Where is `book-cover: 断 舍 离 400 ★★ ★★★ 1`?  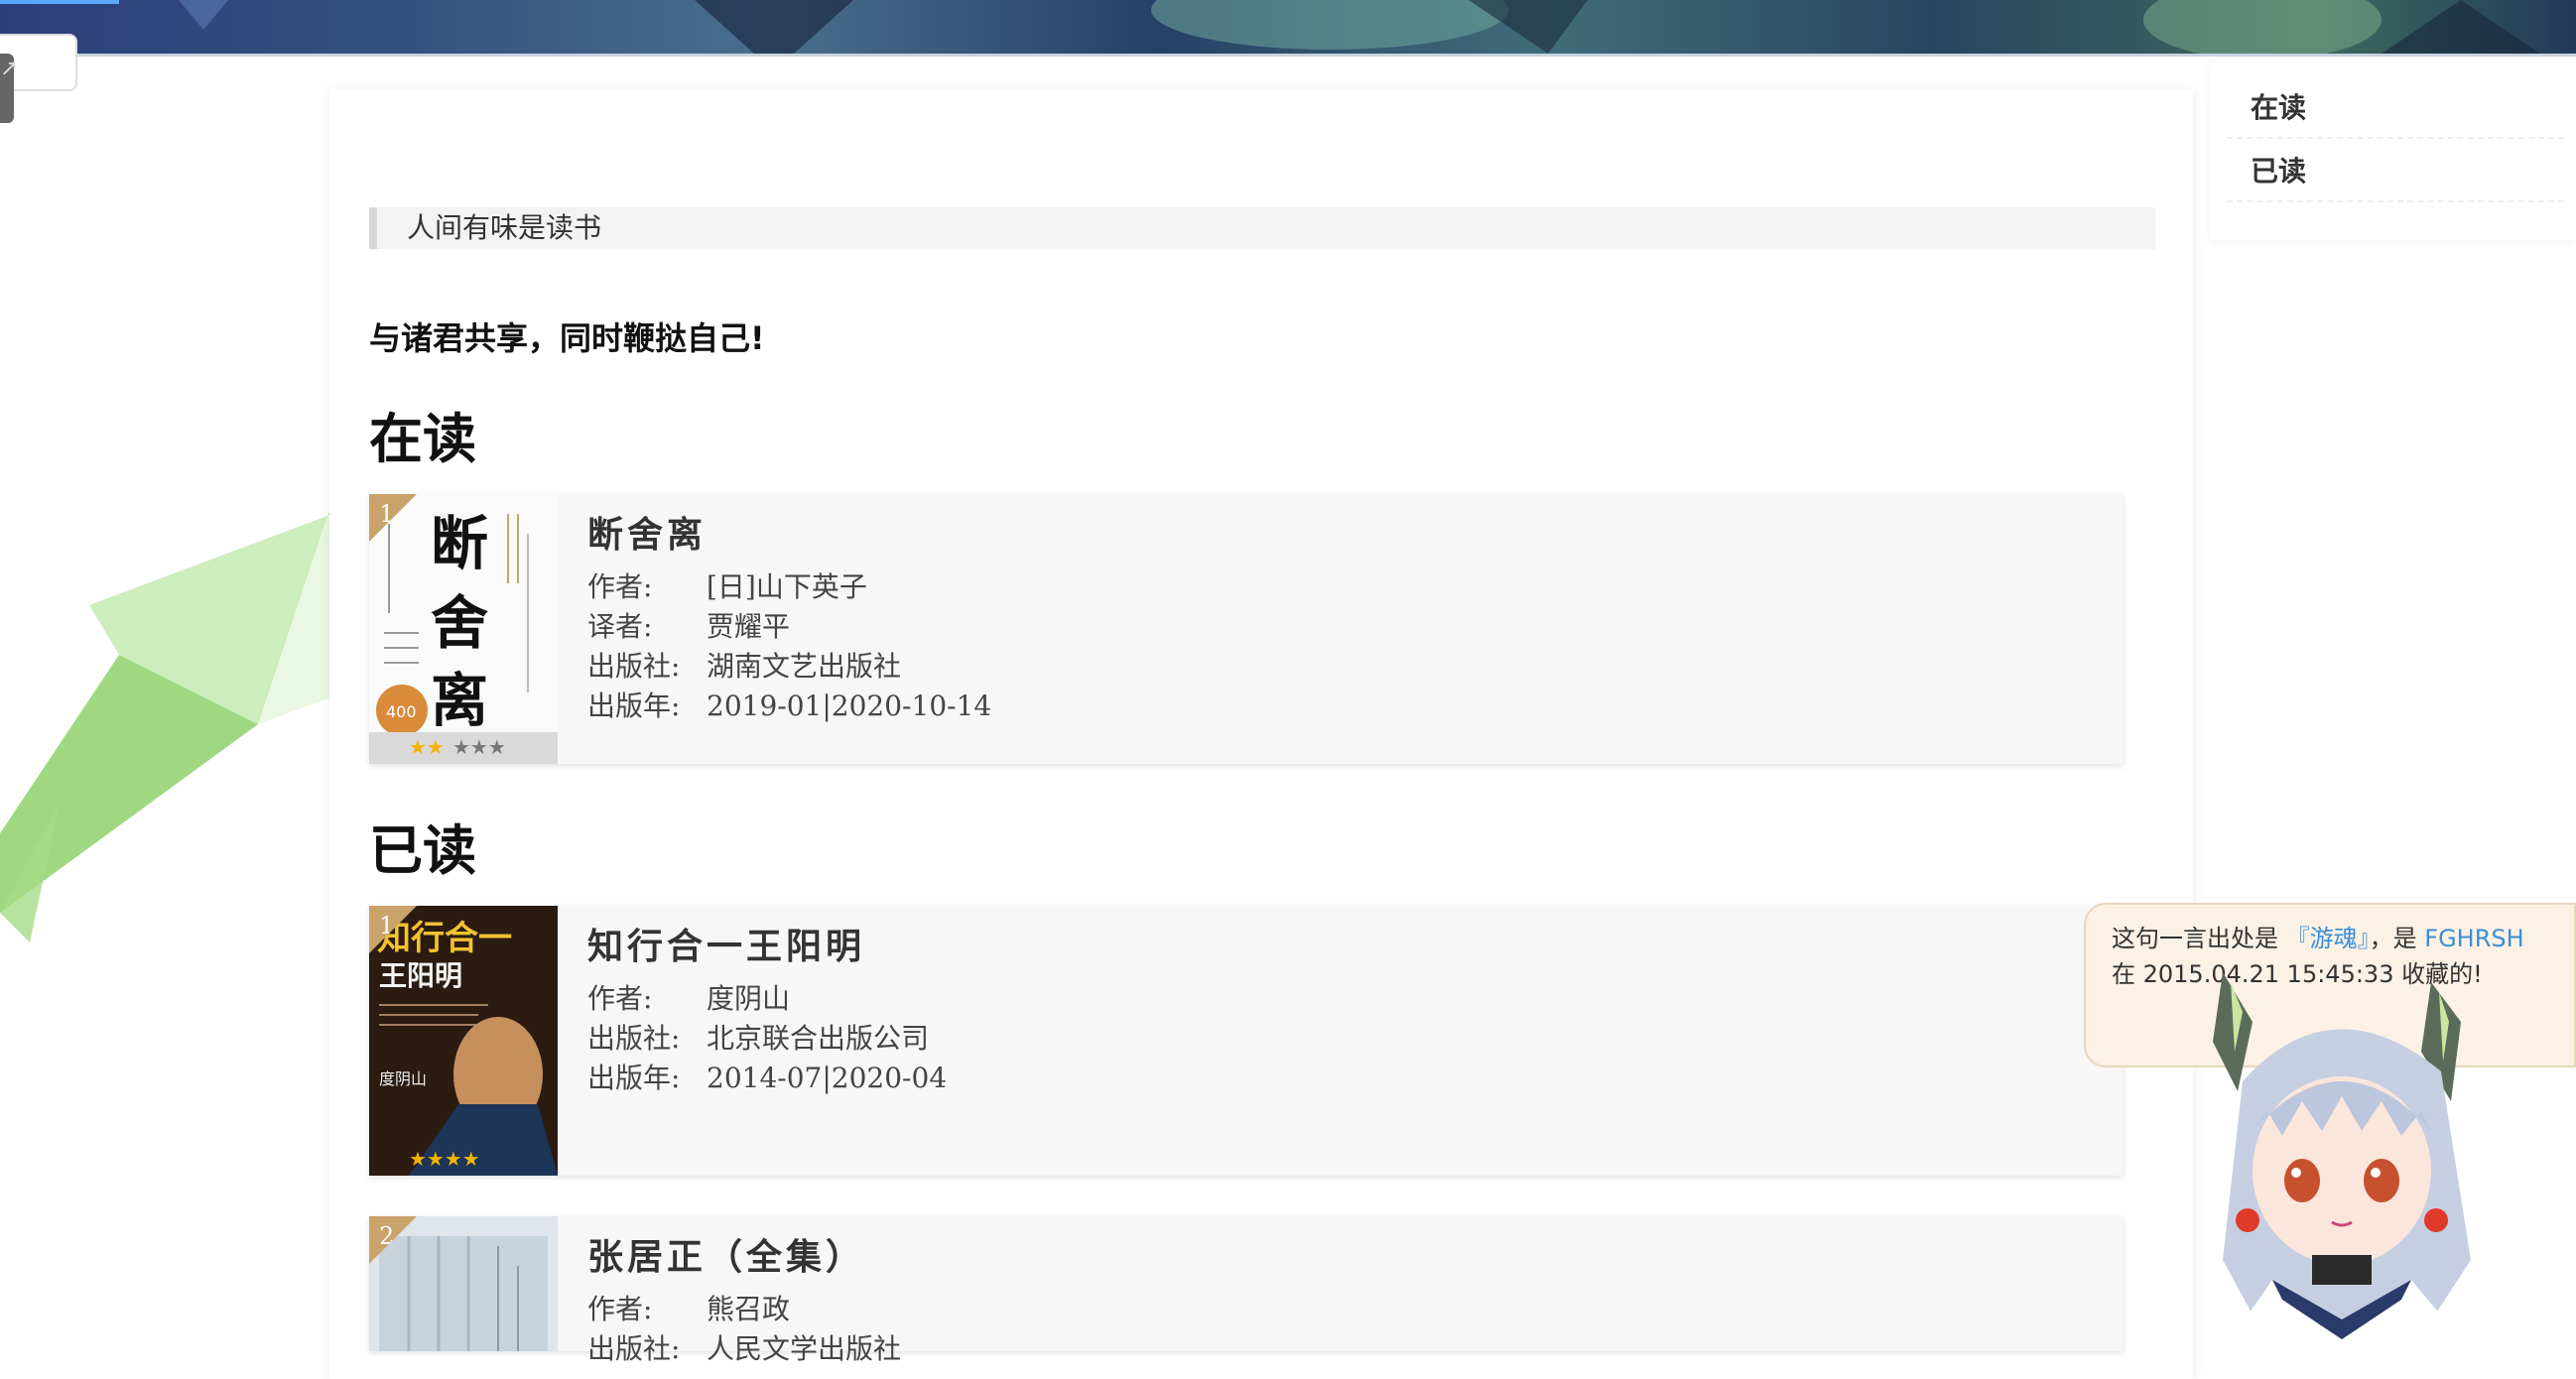 book-cover: 断 舍 离 400 ★★ ★★★ 1 is located at coordinates (464, 629).